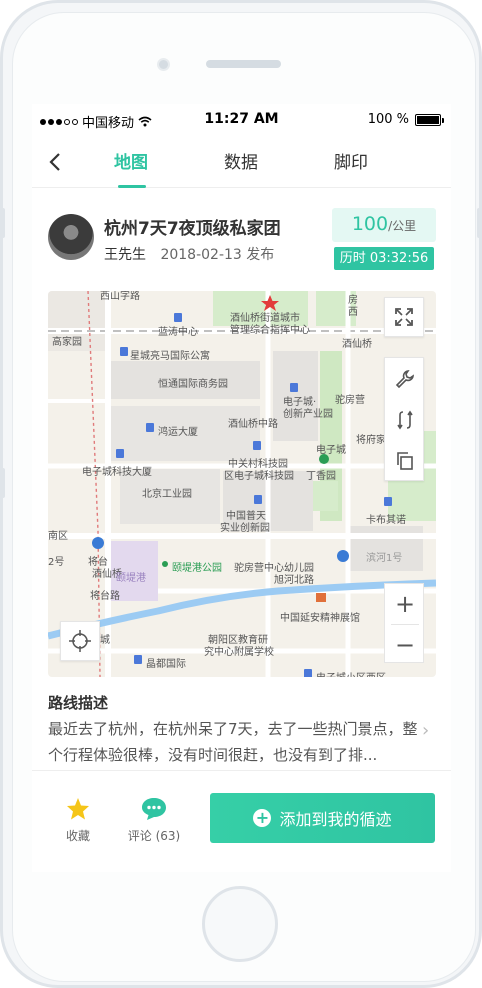  What do you see at coordinates (170, 356) in the screenshot?
I see `map-label: 星城亮马国际公寓` at bounding box center [170, 356].